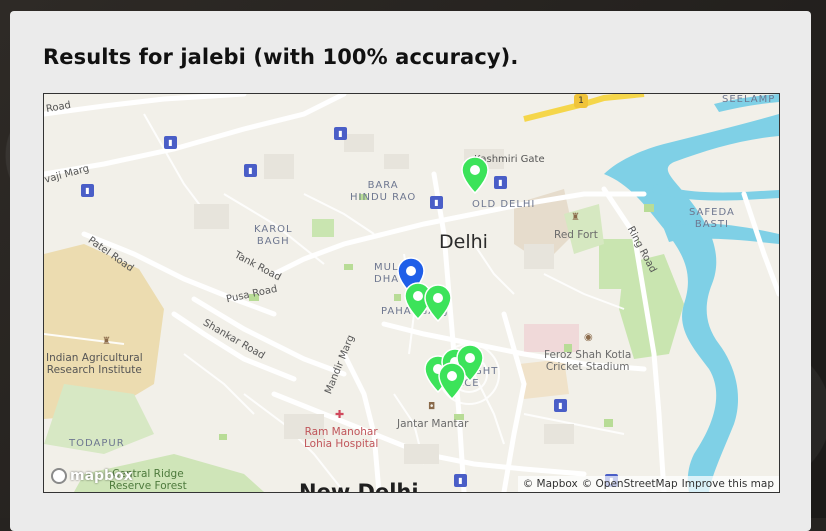 This screenshot has width=826, height=531. I want to click on attribution-mapbox-link: © Mapbox, so click(550, 484).